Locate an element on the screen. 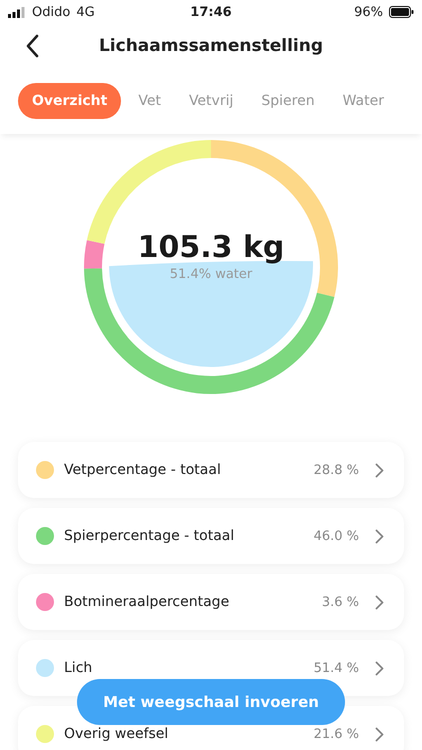 Image resolution: width=422 pixels, height=750 pixels. signal-icon is located at coordinates (17, 12).